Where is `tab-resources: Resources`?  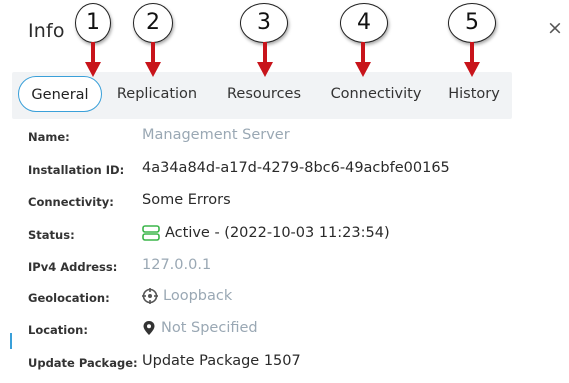 tab-resources: Resources is located at coordinates (264, 94).